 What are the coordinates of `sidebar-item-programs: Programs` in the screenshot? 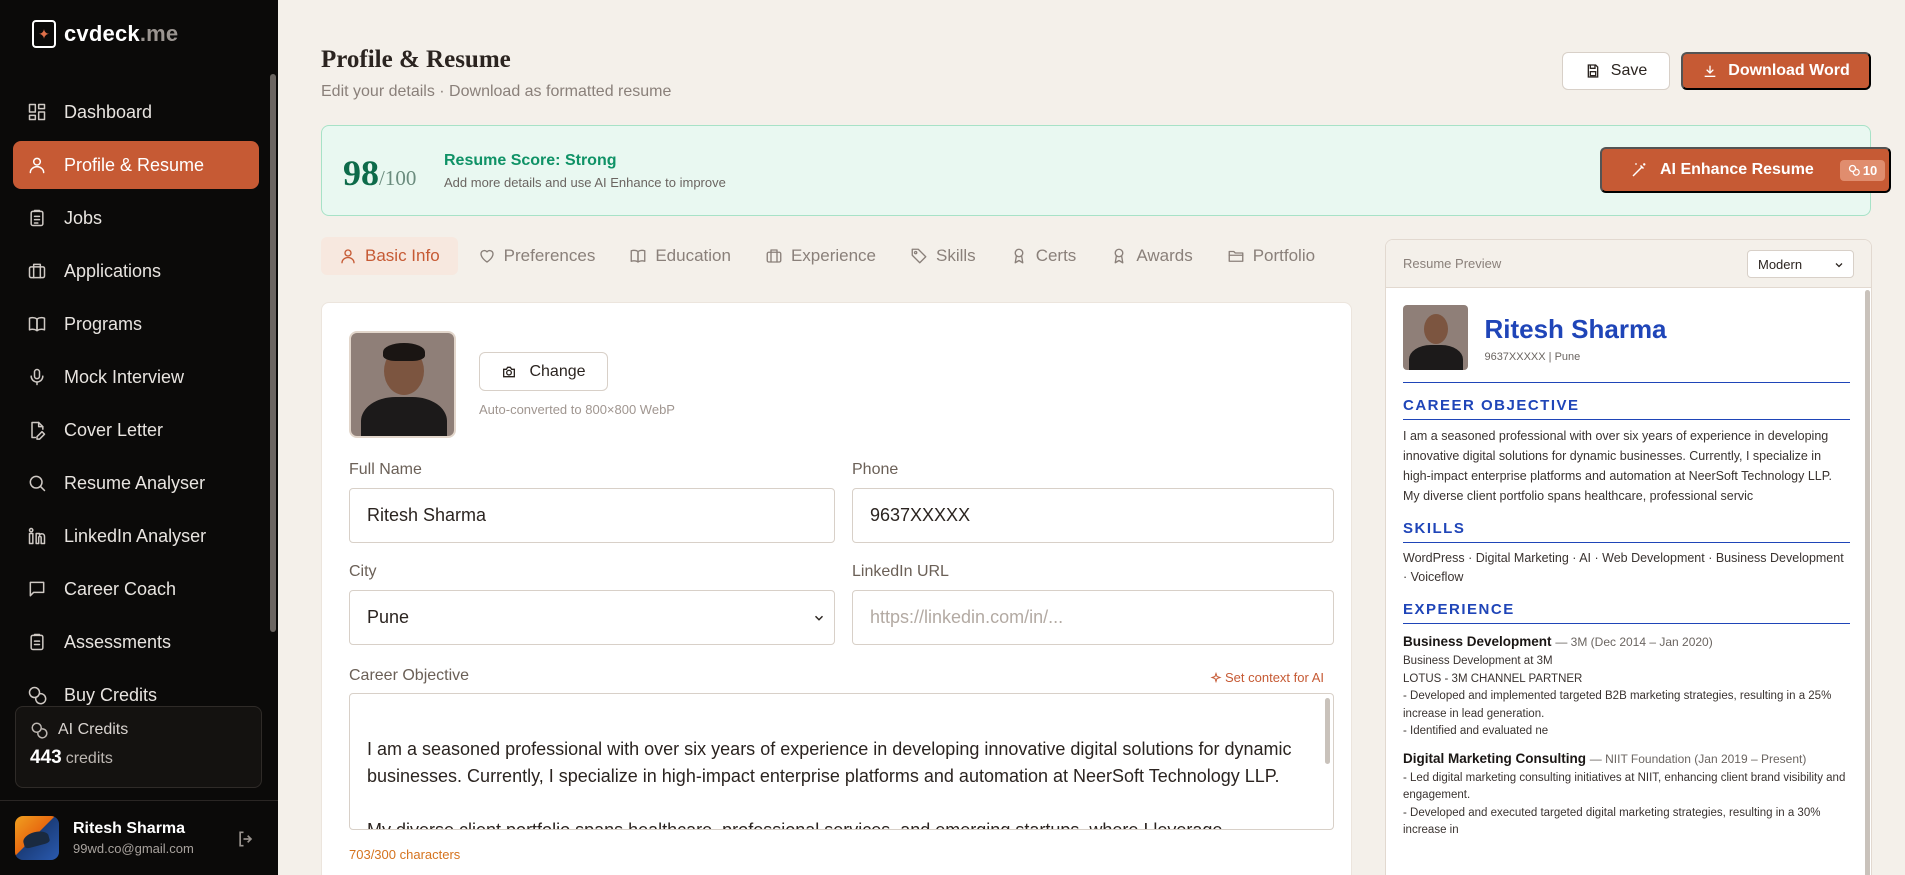 It's located at (136, 324).